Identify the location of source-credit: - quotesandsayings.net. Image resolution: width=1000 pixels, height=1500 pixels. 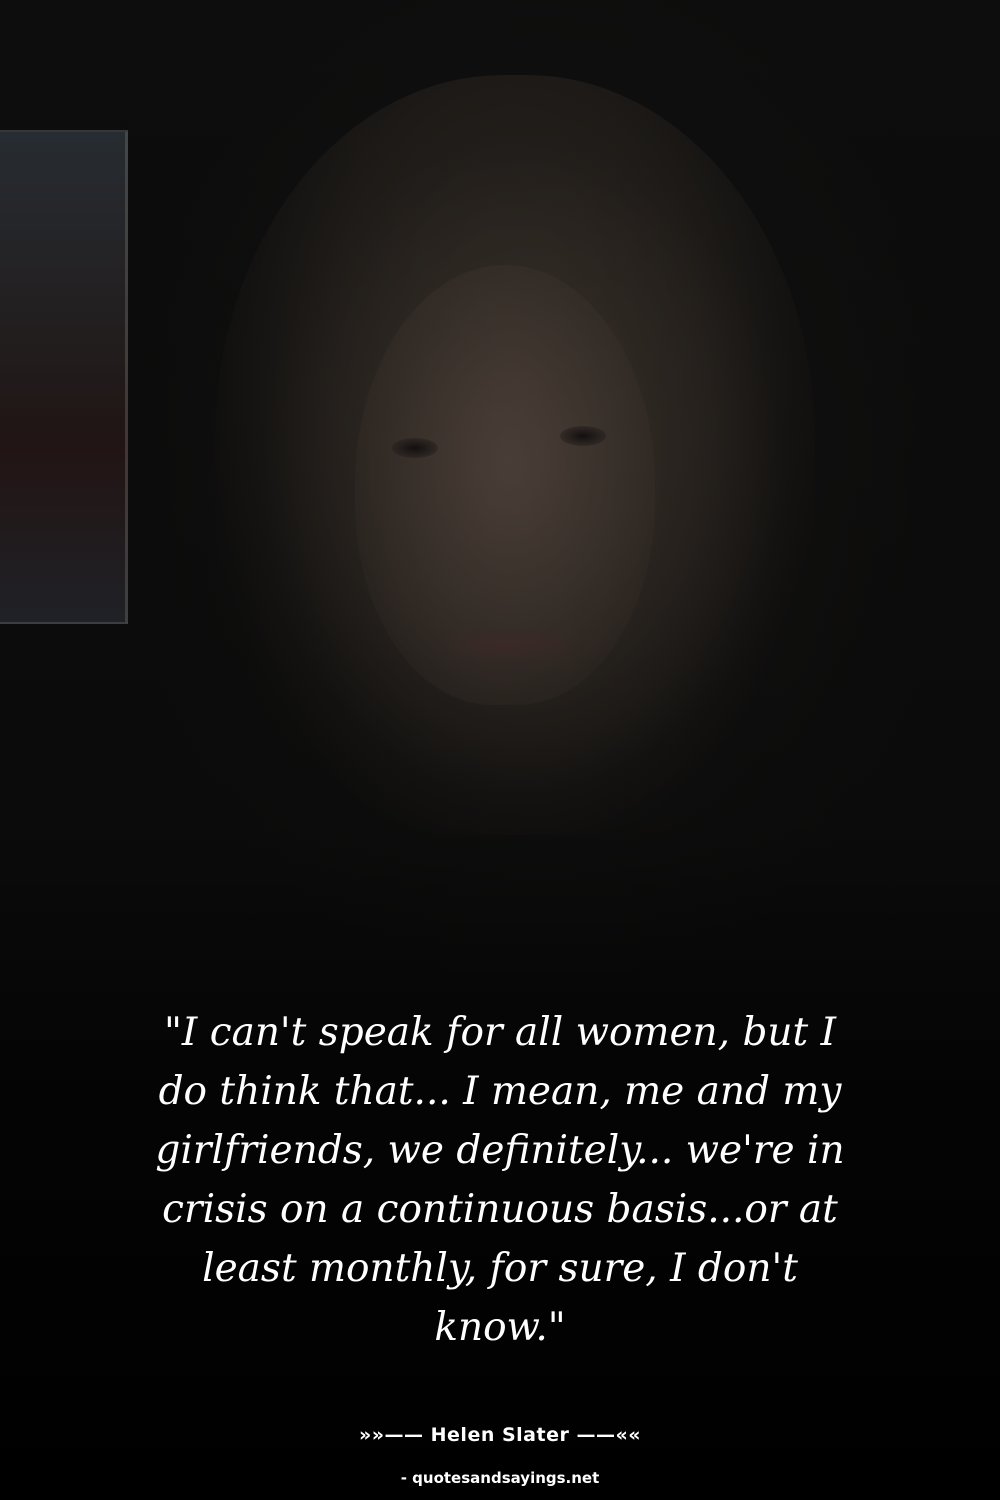
(500, 1478).